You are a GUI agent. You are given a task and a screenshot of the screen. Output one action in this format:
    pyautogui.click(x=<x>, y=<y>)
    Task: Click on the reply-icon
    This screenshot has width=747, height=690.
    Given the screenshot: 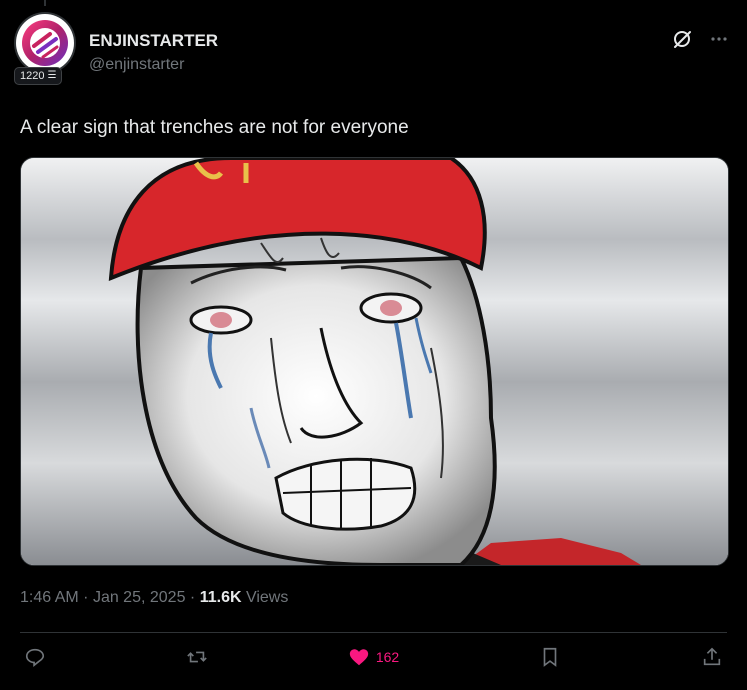 What is the action you would take?
    pyautogui.click(x=35, y=657)
    